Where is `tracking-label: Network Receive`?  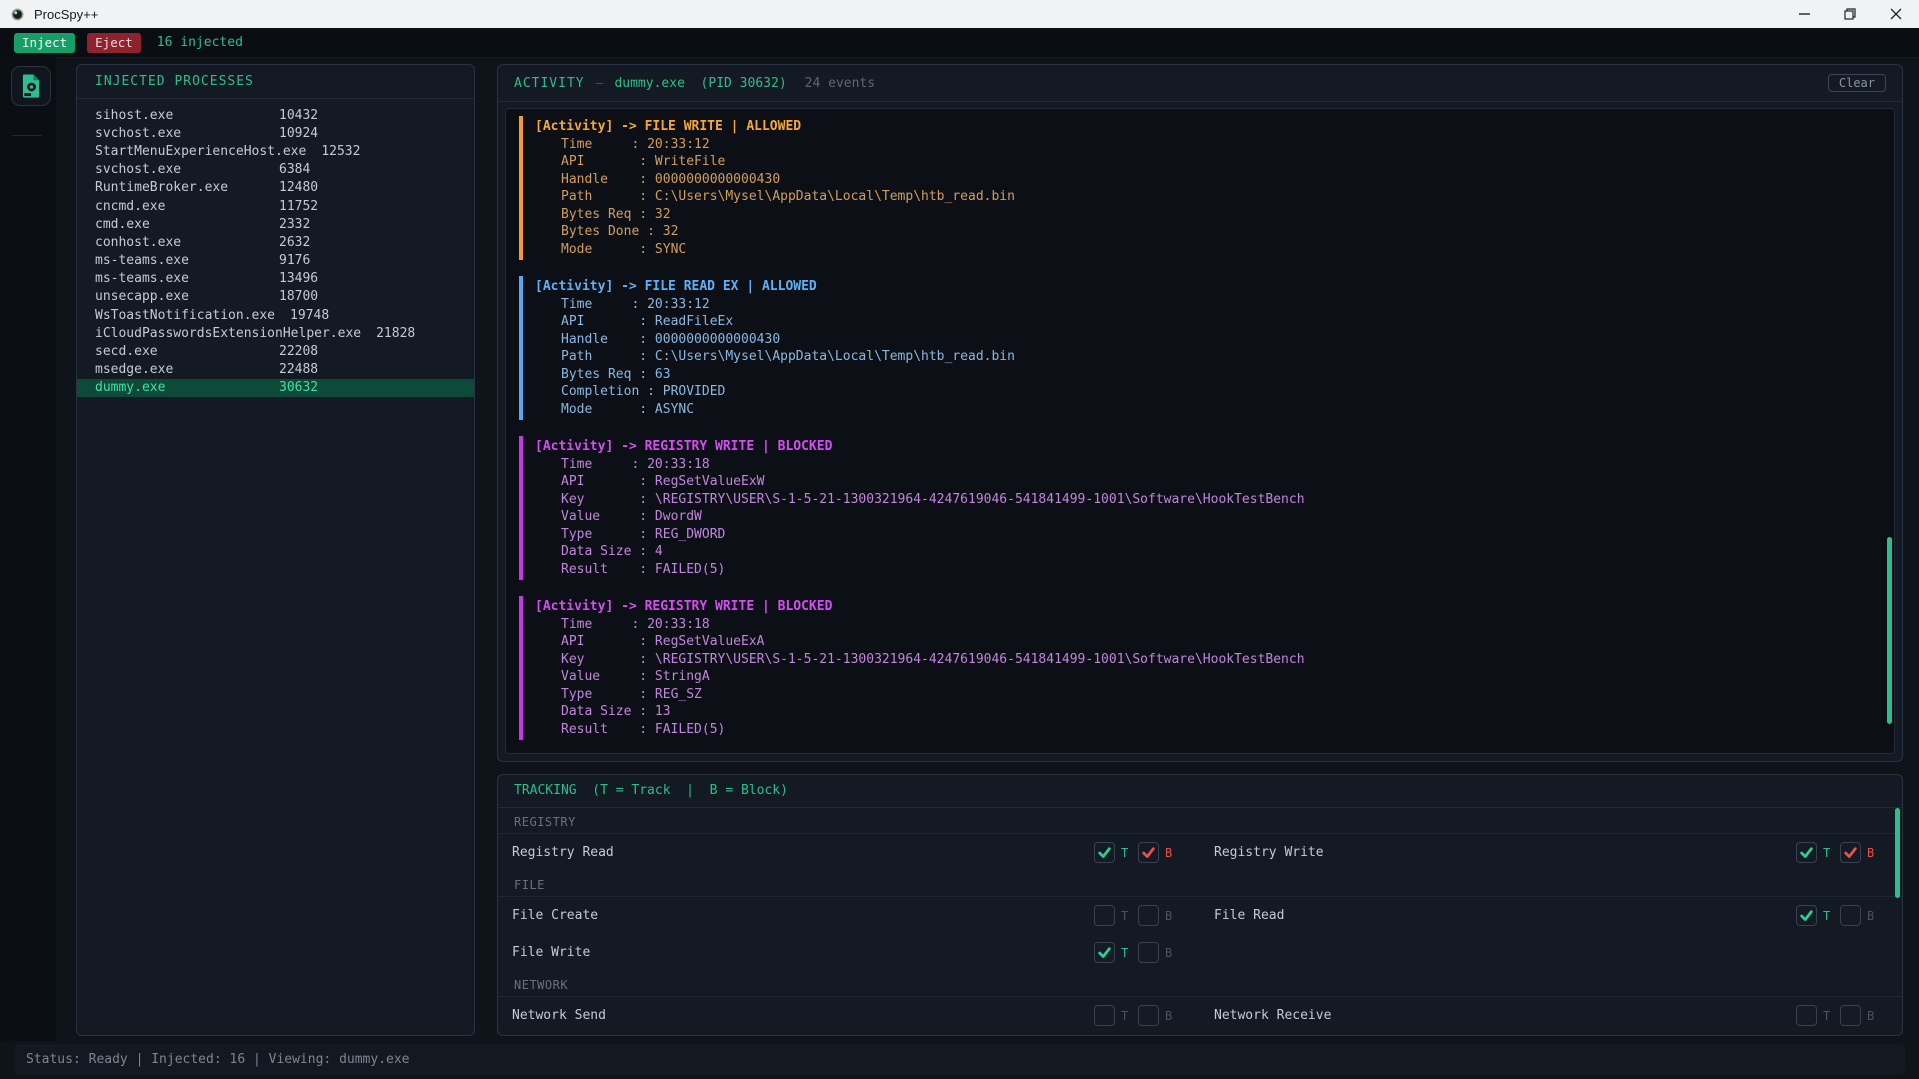 tracking-label: Network Receive is located at coordinates (1273, 1015).